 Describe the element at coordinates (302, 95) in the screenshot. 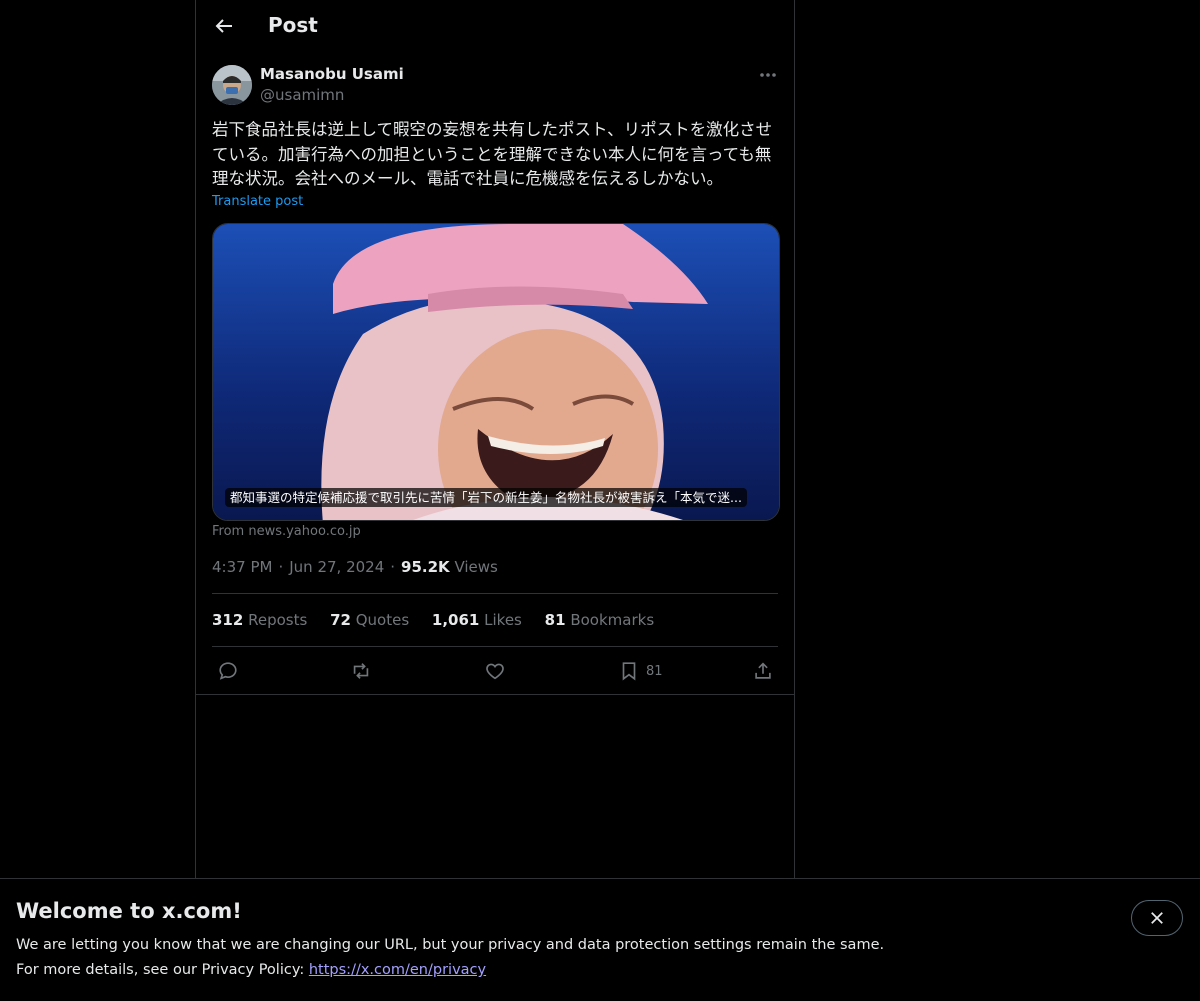

I see `author-handle: @usamimn` at that location.